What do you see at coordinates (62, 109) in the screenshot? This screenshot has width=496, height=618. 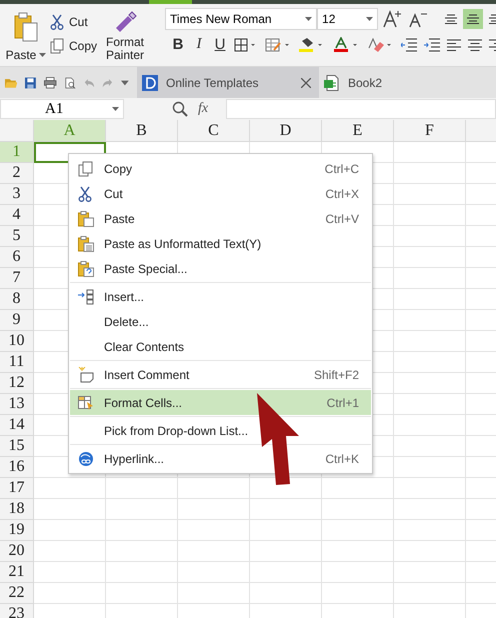 I see `name-box: A1` at bounding box center [62, 109].